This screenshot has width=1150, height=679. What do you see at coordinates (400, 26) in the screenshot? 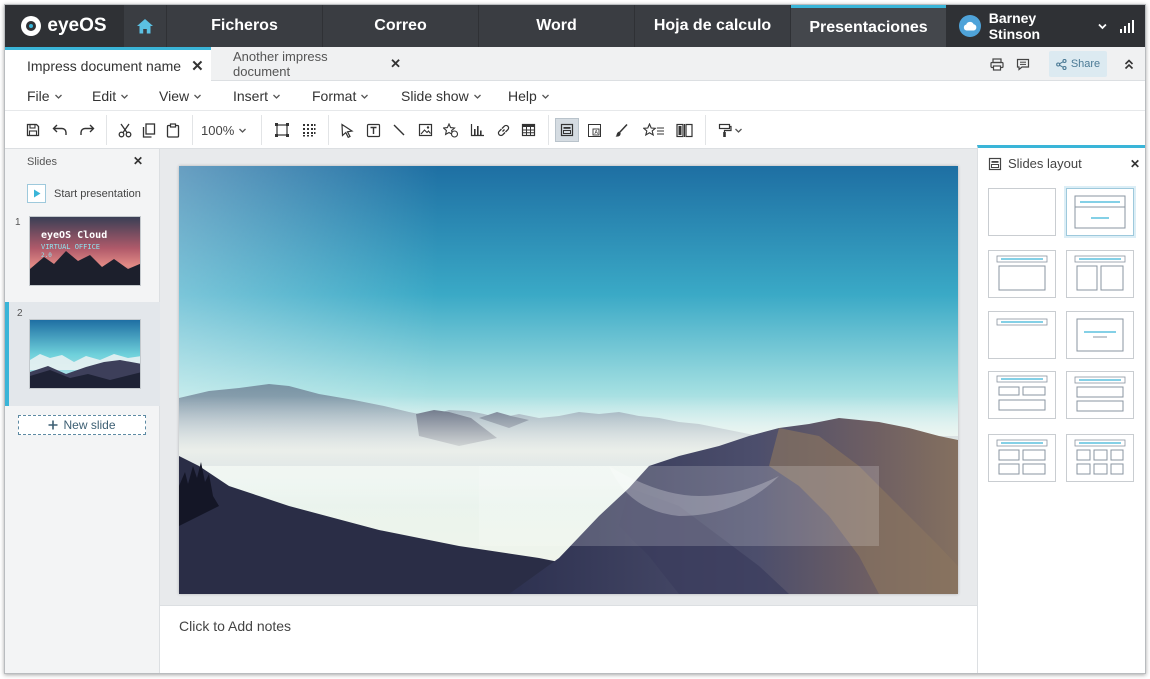
I see `nav-correo: Correo` at bounding box center [400, 26].